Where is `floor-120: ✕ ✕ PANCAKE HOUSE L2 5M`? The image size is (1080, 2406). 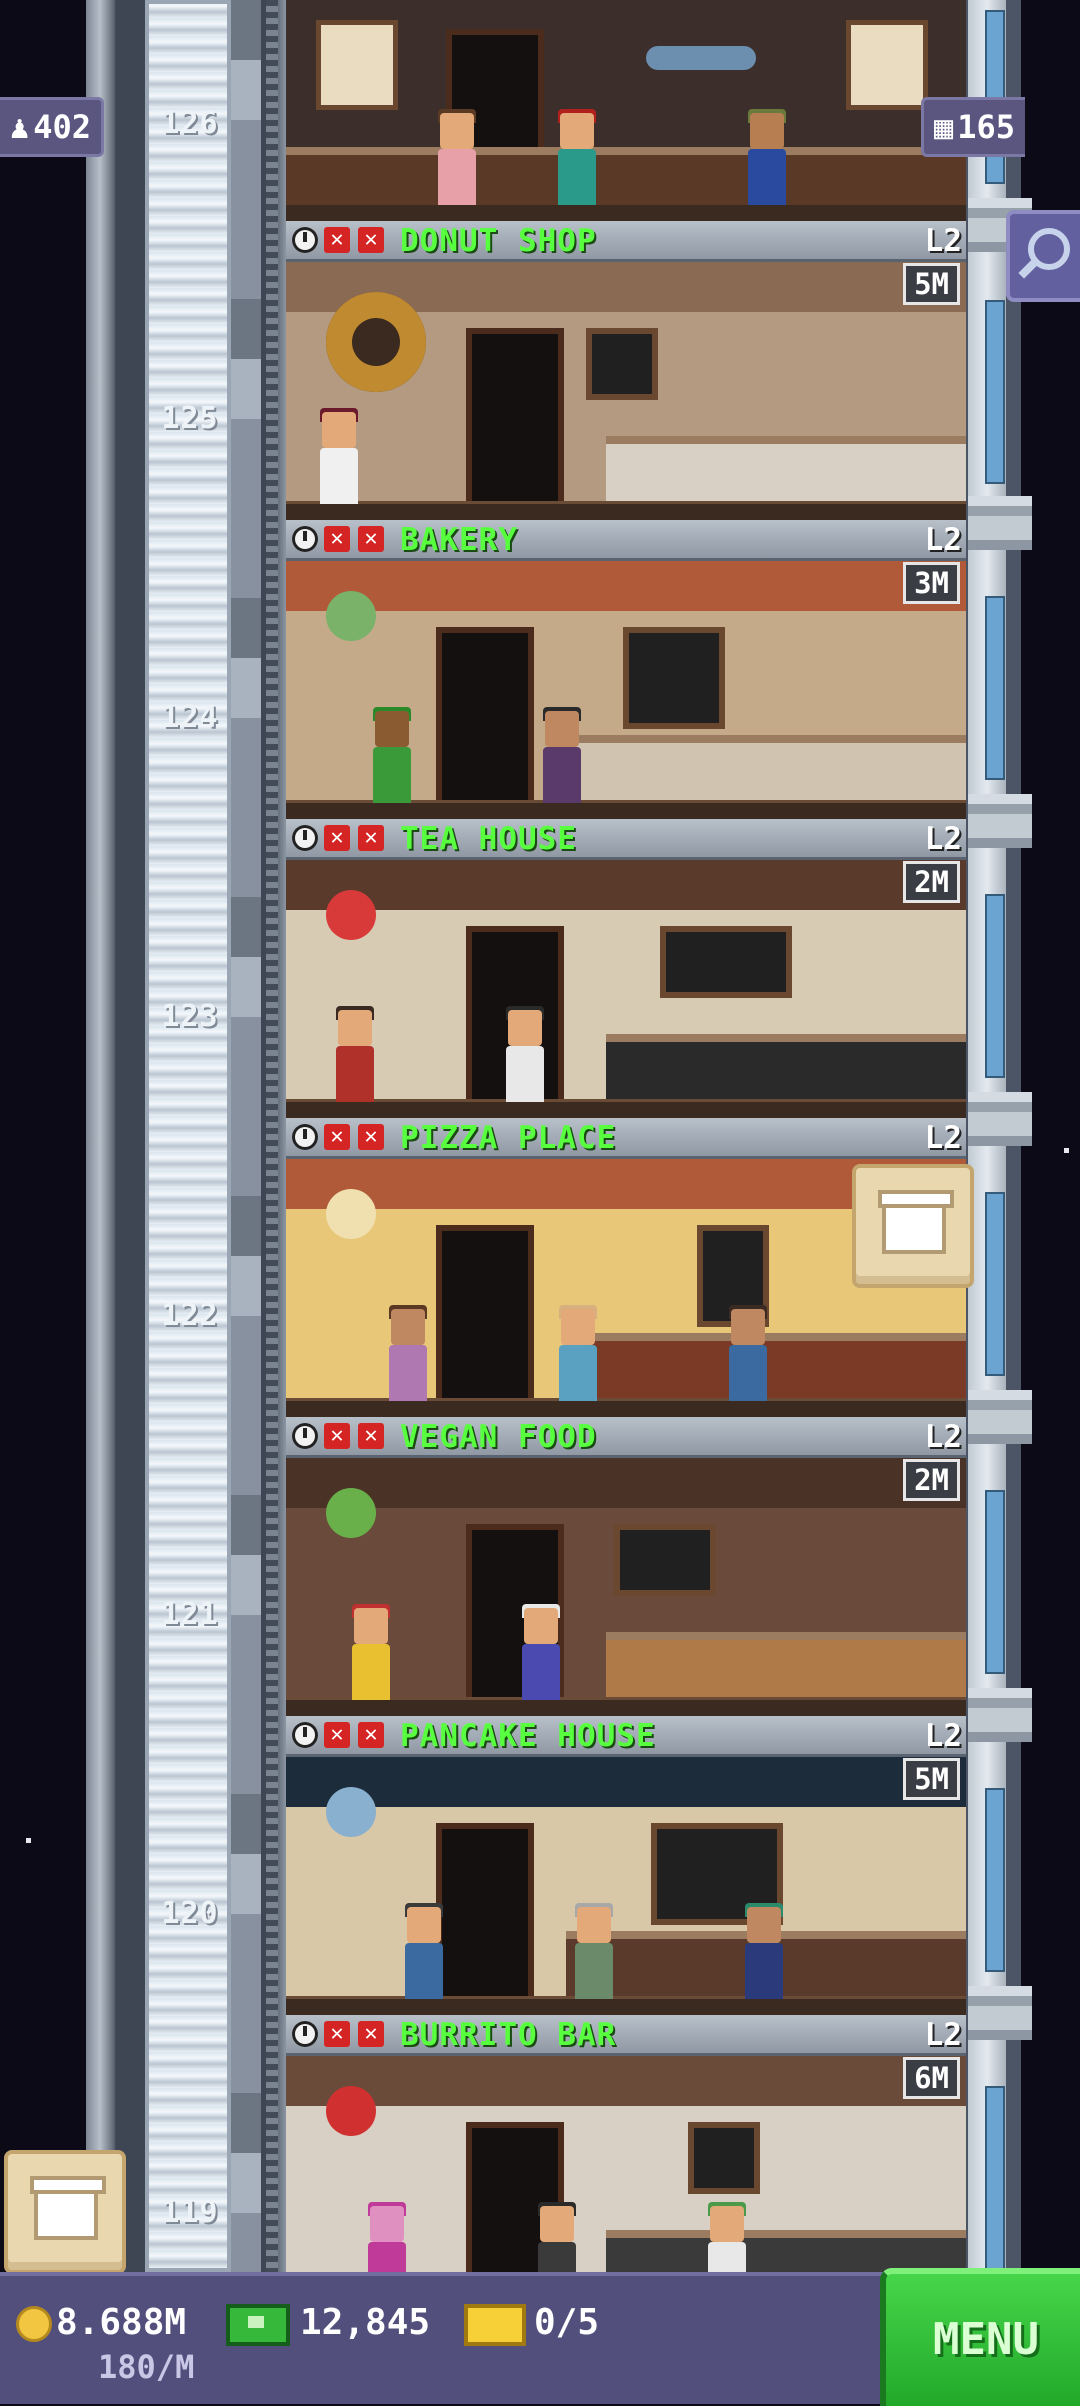
floor-120: ✕ ✕ PANCAKE HOUSE L2 5M is located at coordinates (626, 1865).